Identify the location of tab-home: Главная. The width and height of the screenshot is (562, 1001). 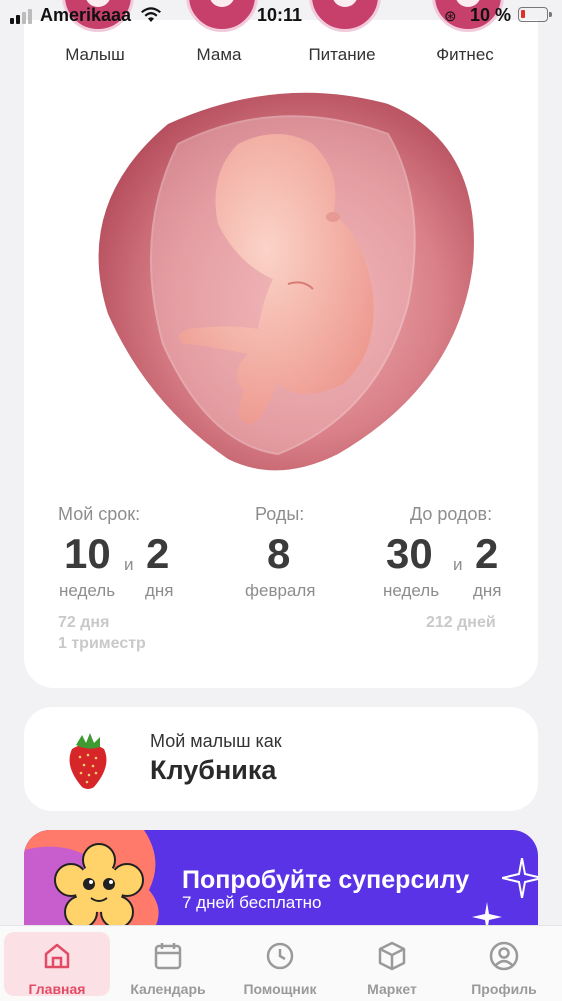
(57, 964).